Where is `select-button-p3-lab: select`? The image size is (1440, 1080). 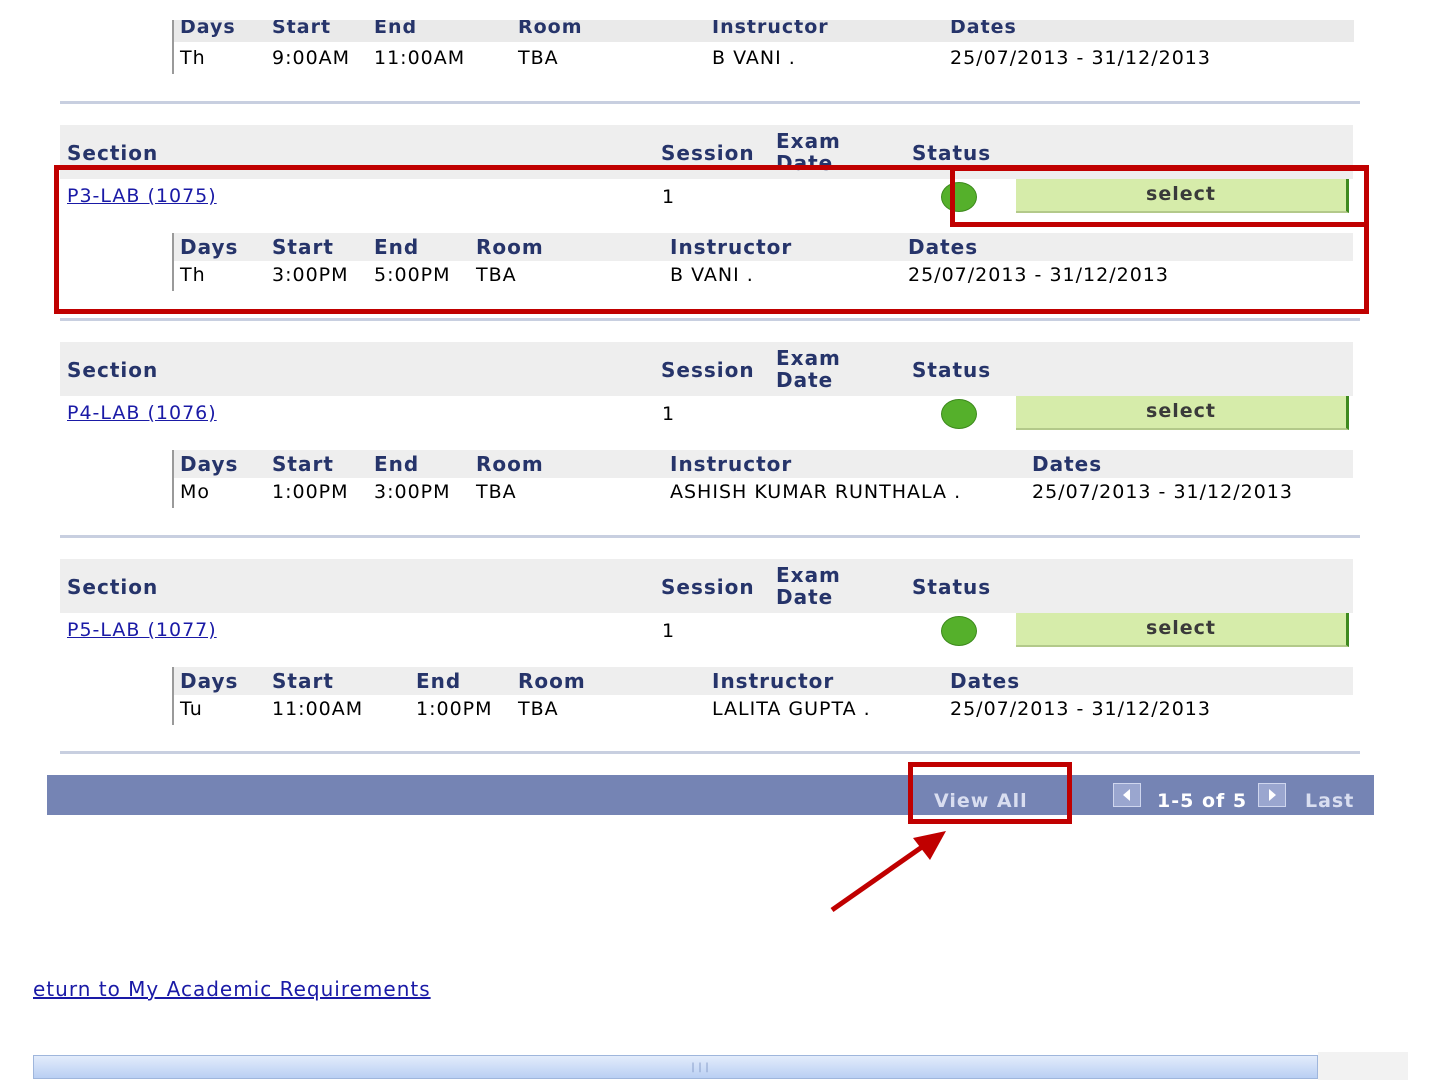
select-button-p3-lab: select is located at coordinates (1182, 196).